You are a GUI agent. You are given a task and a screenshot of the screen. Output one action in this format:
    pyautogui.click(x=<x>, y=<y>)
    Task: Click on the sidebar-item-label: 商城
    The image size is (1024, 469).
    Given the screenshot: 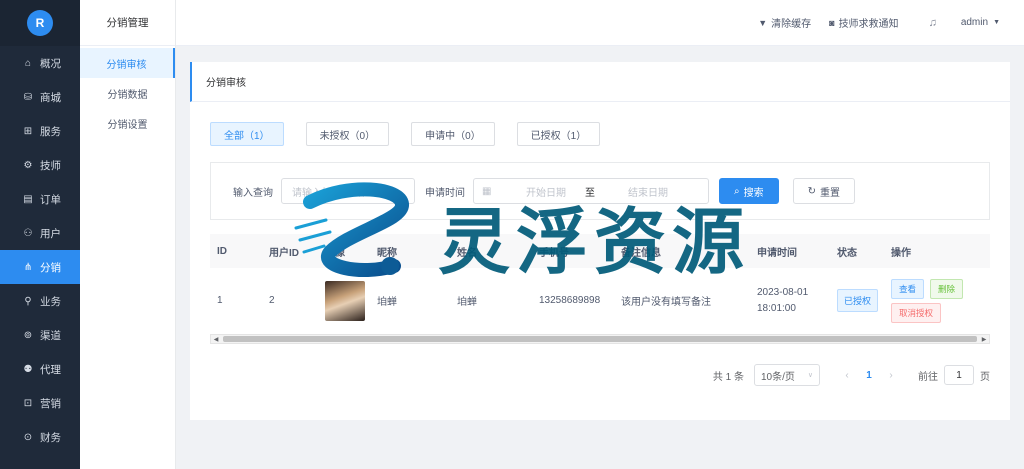 What is the action you would take?
    pyautogui.click(x=50, y=97)
    